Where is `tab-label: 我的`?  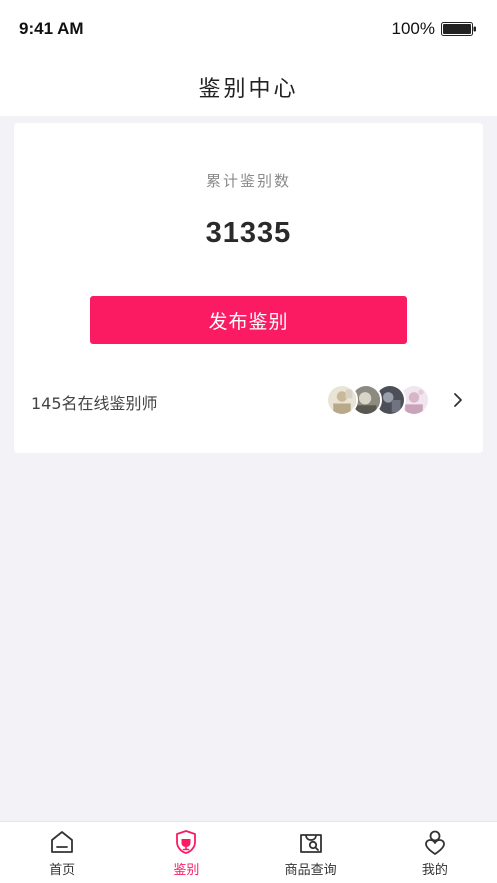 tab-label: 我的 is located at coordinates (434, 870).